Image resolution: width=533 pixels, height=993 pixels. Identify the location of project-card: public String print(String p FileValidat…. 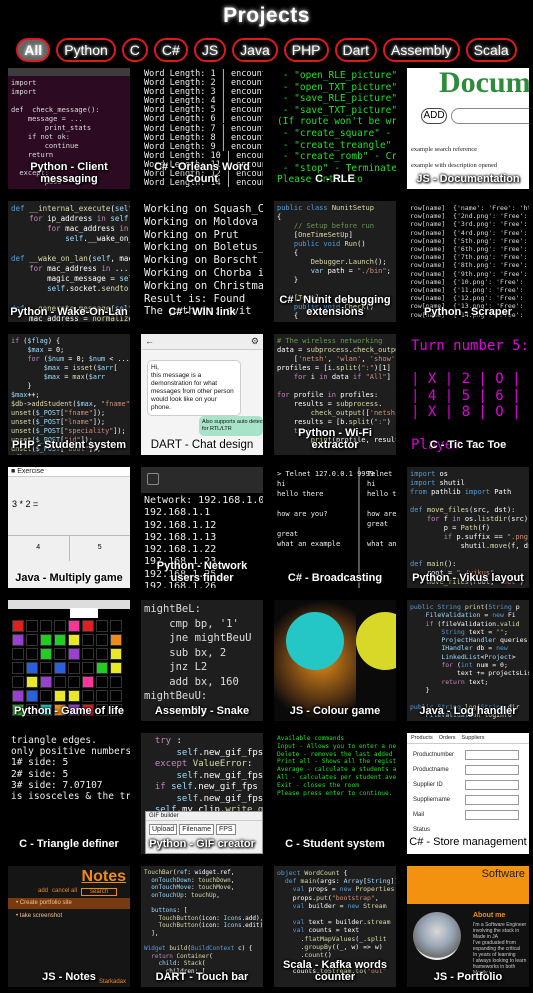
(468, 660).